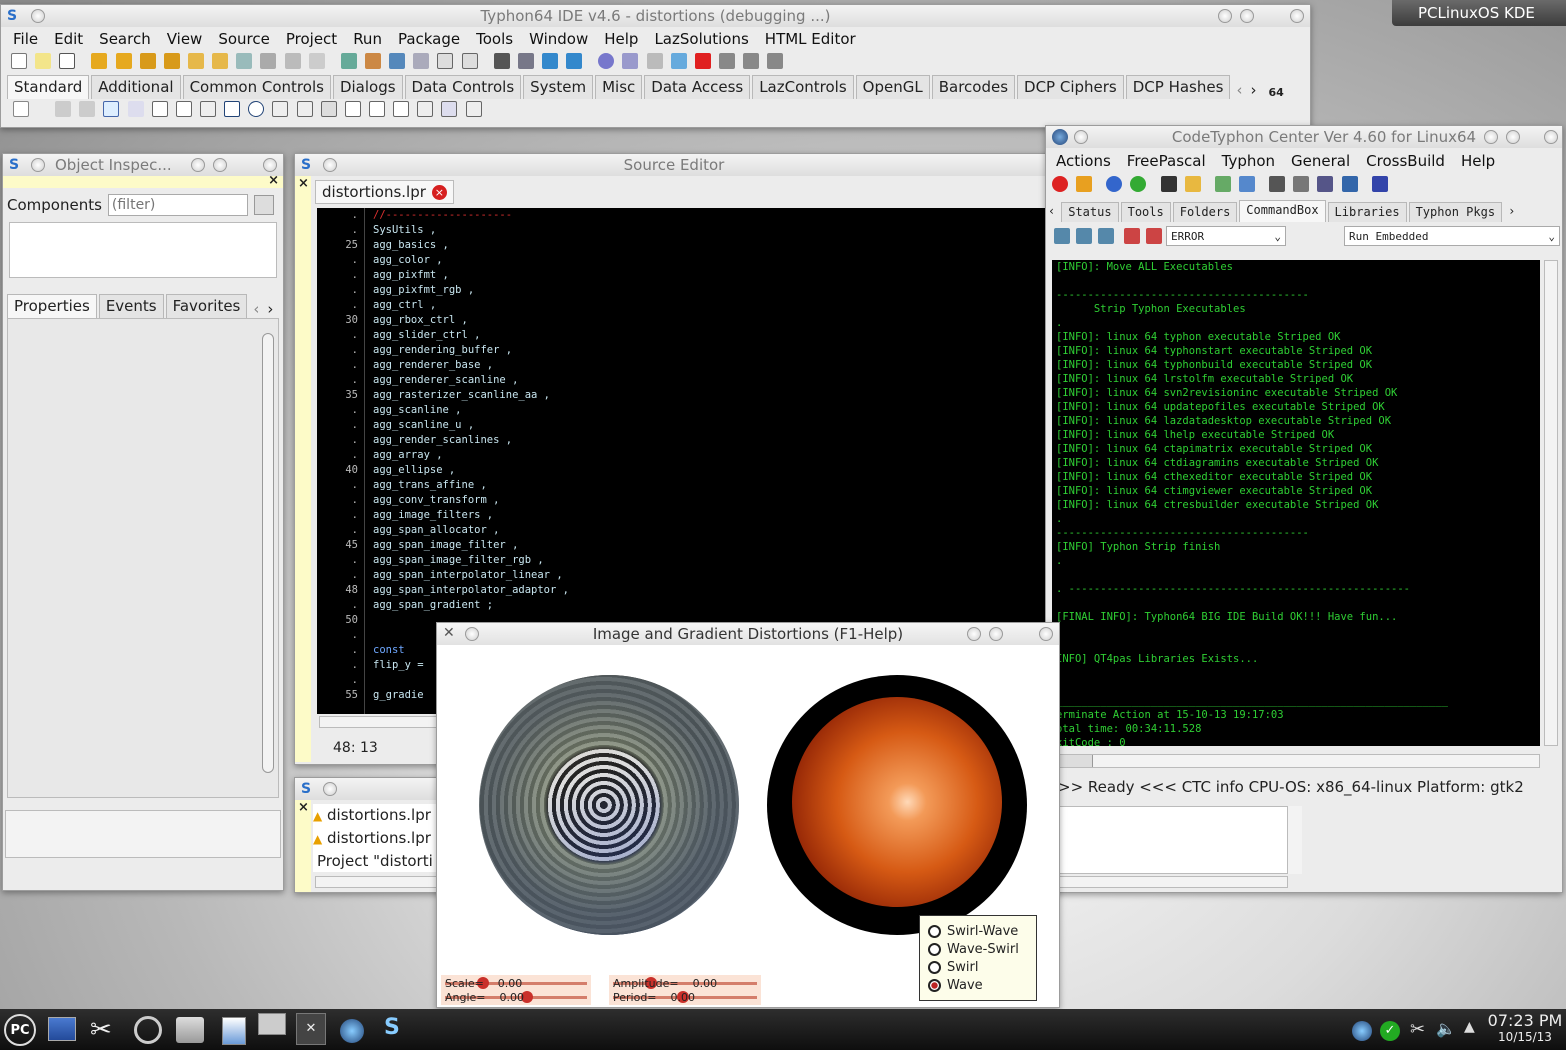 Image resolution: width=1566 pixels, height=1050 pixels. I want to click on console-vscrollbar, so click(1551, 503).